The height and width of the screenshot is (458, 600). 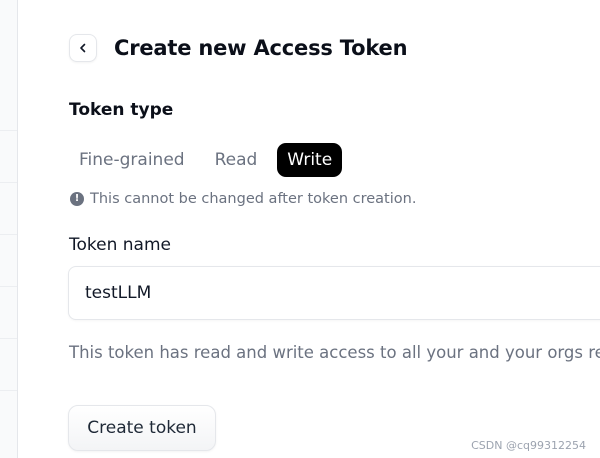 I want to click on create-token-button: Create token, so click(x=142, y=428).